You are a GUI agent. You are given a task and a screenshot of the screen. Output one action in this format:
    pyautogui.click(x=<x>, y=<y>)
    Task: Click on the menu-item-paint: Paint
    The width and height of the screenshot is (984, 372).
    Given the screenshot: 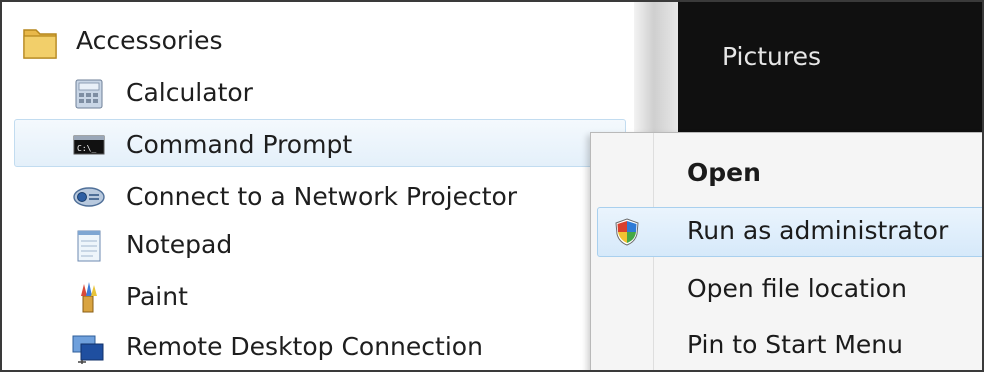 What is the action you would take?
    pyautogui.click(x=307, y=297)
    